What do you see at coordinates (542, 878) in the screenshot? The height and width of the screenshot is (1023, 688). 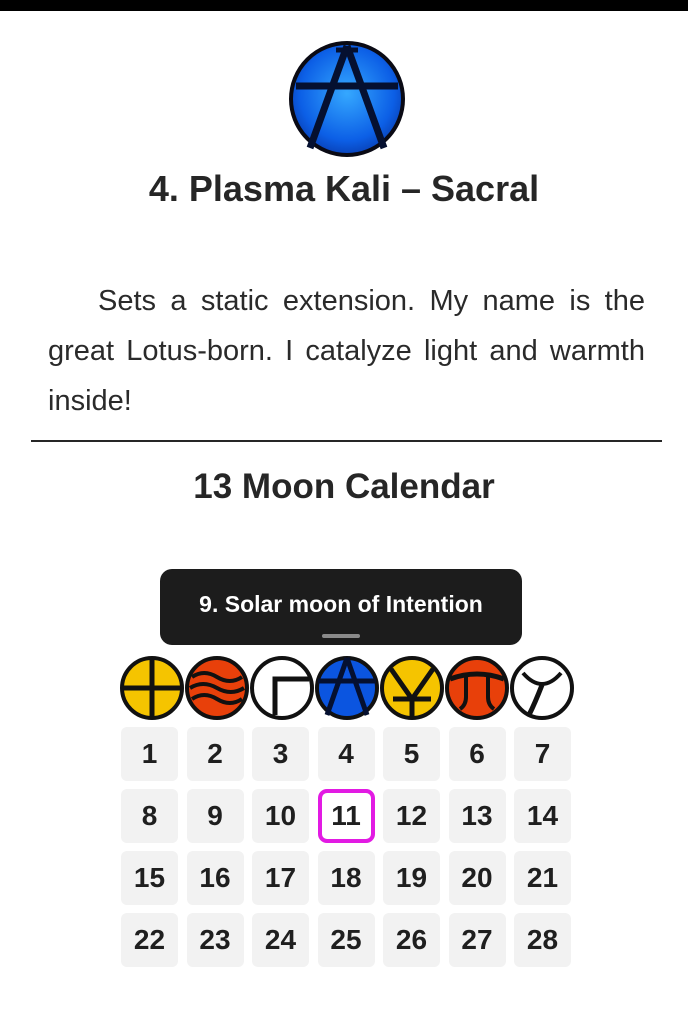 I see `day-cell: 21` at bounding box center [542, 878].